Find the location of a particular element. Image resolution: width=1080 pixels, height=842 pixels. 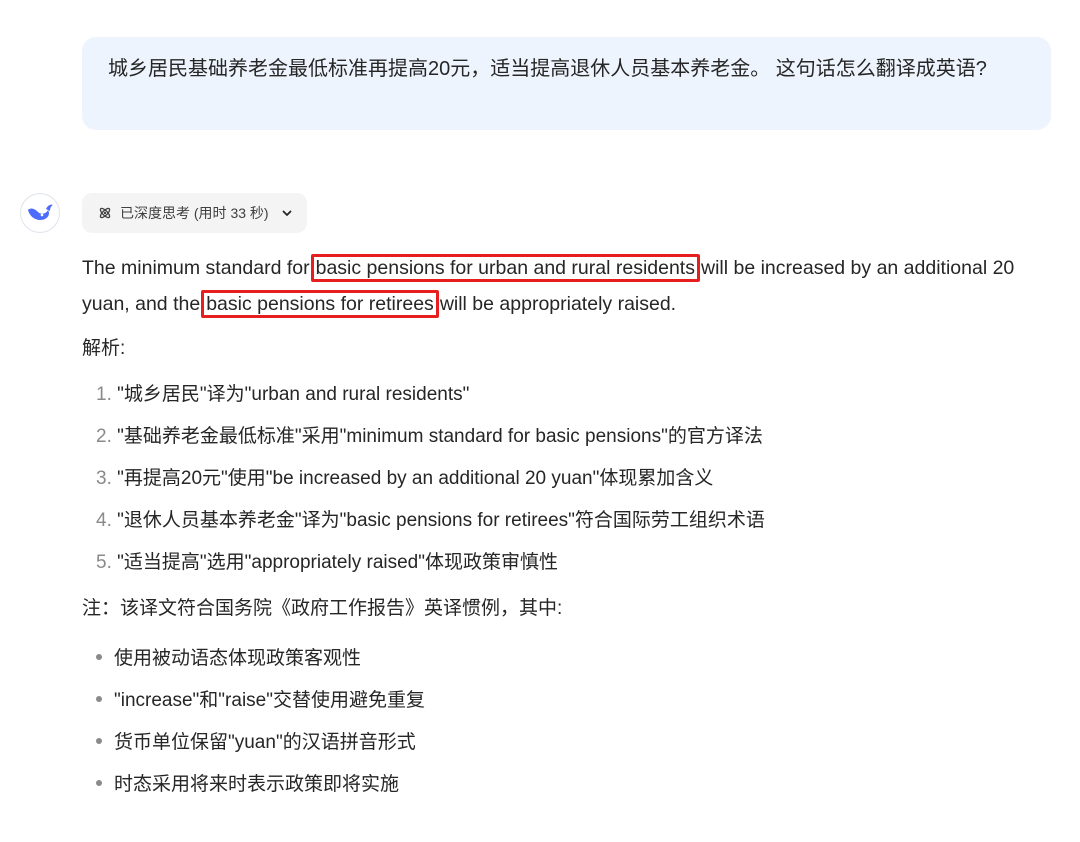

list-text: "increase"和"raise"交替使用避免重复 is located at coordinates (269, 700).